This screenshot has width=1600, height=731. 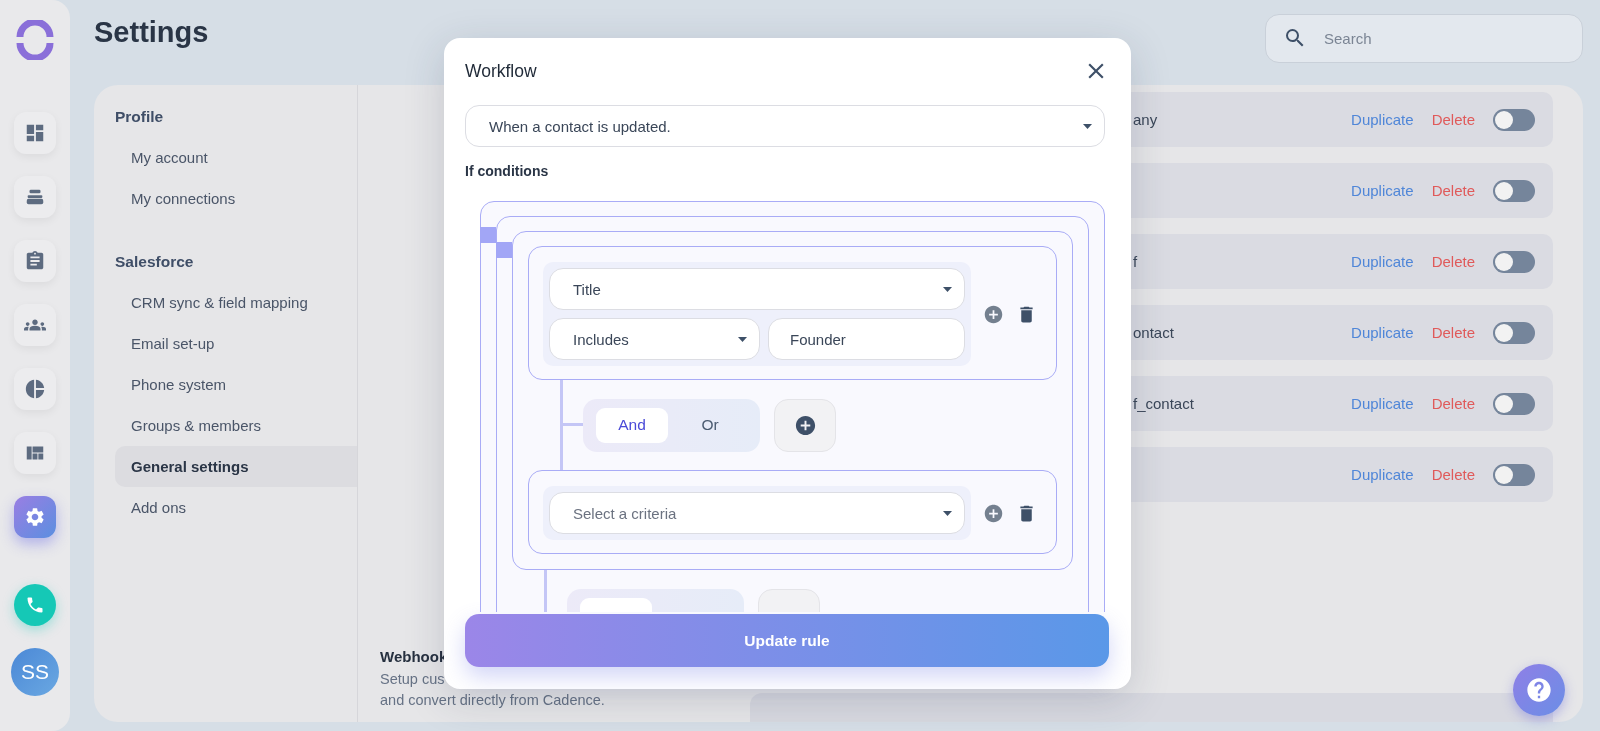 I want to click on rule-name: ontact, so click(x=1154, y=332).